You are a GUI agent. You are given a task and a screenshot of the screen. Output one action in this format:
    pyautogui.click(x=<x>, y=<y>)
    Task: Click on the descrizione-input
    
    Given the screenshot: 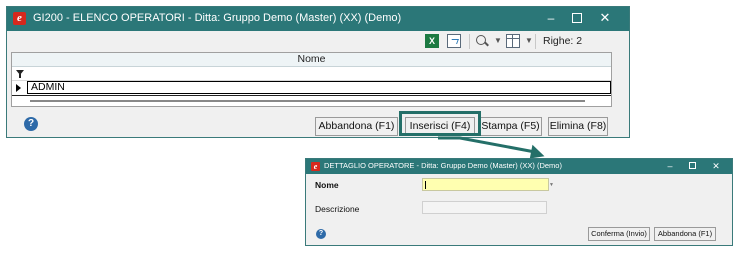 What is the action you would take?
    pyautogui.click(x=484, y=207)
    